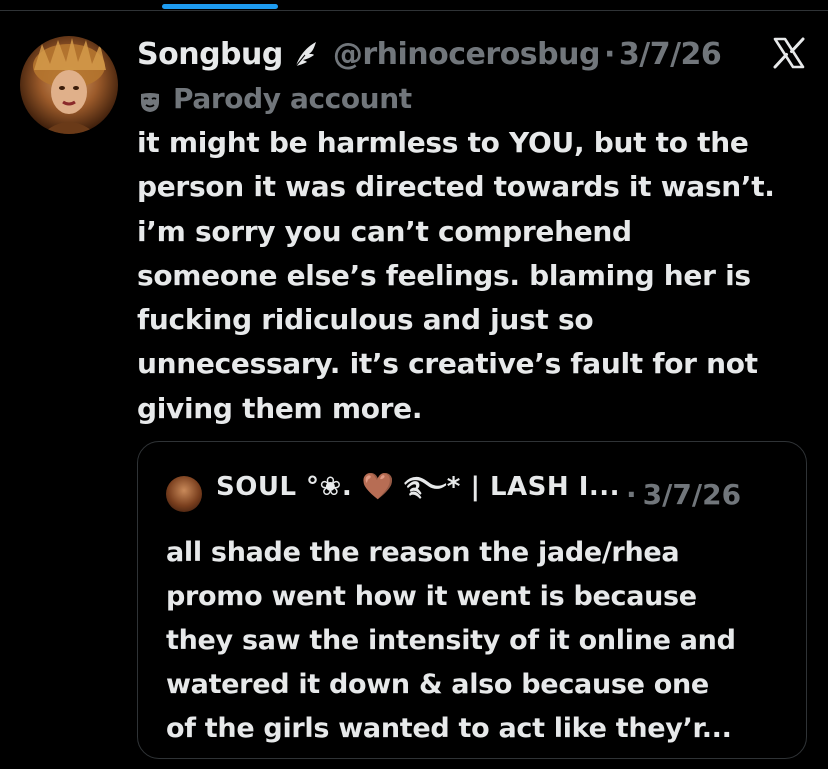  Describe the element at coordinates (414, 10) in the screenshot. I see `divider` at that location.